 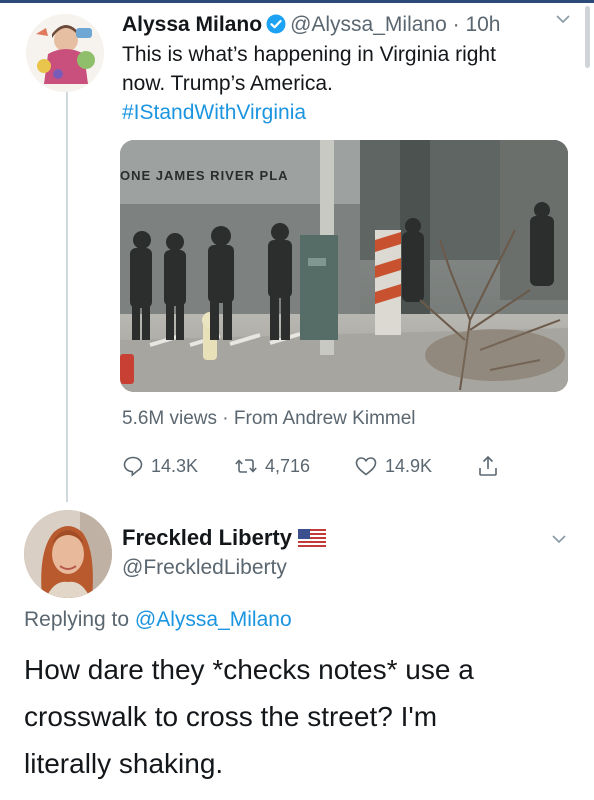 I want to click on share-button, so click(x=488, y=466).